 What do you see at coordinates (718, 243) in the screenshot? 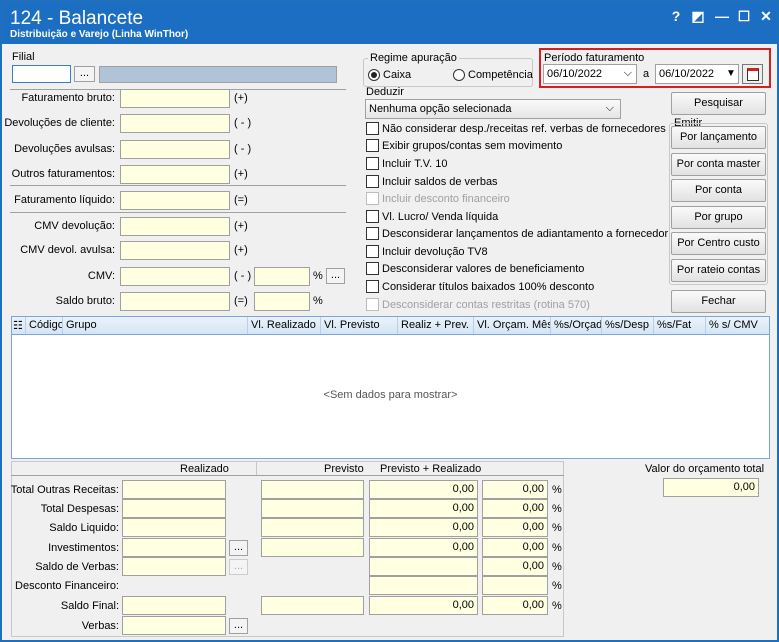
I see `por-centro-custo-button: Por Centro custo` at bounding box center [718, 243].